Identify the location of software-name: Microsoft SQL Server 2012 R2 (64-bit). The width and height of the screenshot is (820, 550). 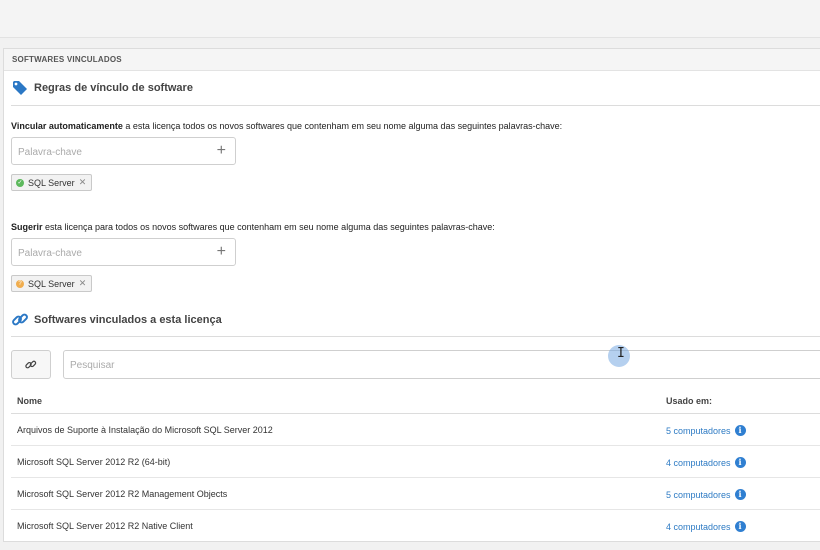
(94, 462).